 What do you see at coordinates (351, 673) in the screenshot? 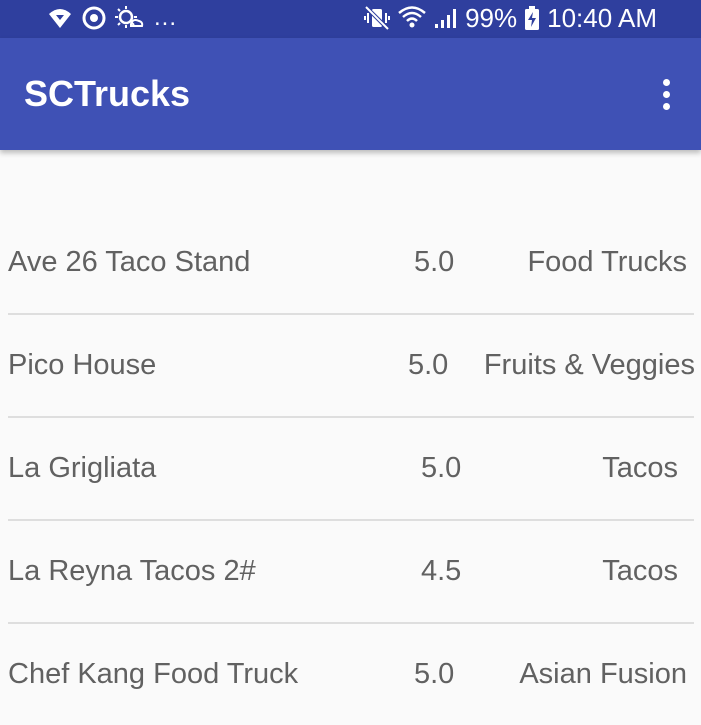
I see `list-item: Chef Kang Food Truck 5.0 Asian Fusion` at bounding box center [351, 673].